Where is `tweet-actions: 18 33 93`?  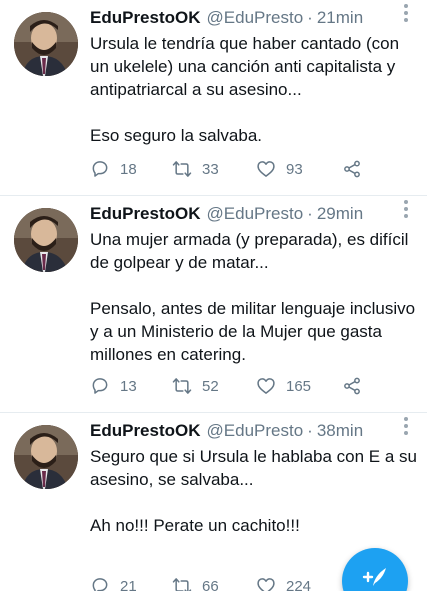
tweet-actions: 18 33 93 is located at coordinates (235, 169).